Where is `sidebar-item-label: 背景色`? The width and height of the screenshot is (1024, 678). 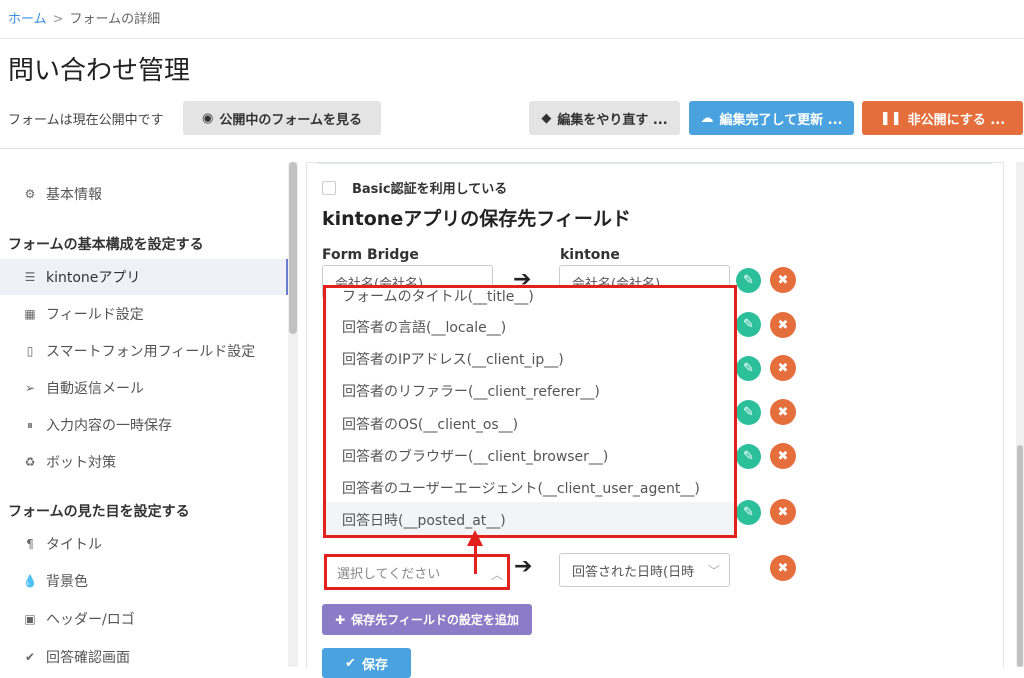 sidebar-item-label: 背景色 is located at coordinates (67, 582).